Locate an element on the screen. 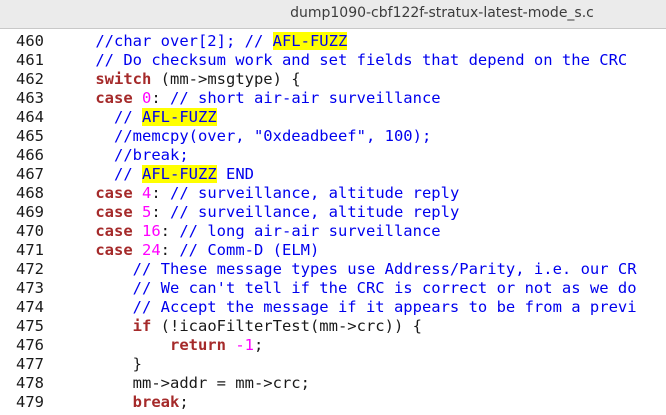  line-number: 474 is located at coordinates (30, 307).